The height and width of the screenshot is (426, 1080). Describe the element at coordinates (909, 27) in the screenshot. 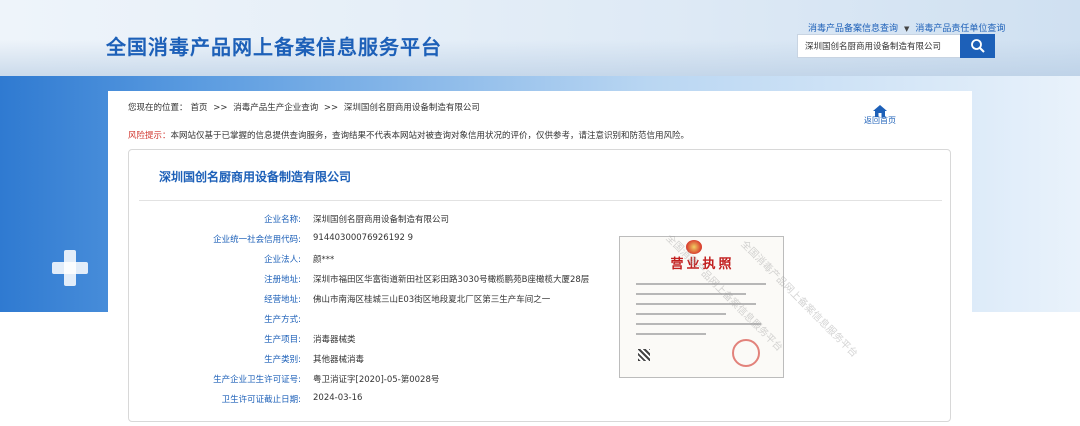

I see `top-links: 消毒产品备案信息查询 ▼ 消毒产品责任单位查询` at that location.